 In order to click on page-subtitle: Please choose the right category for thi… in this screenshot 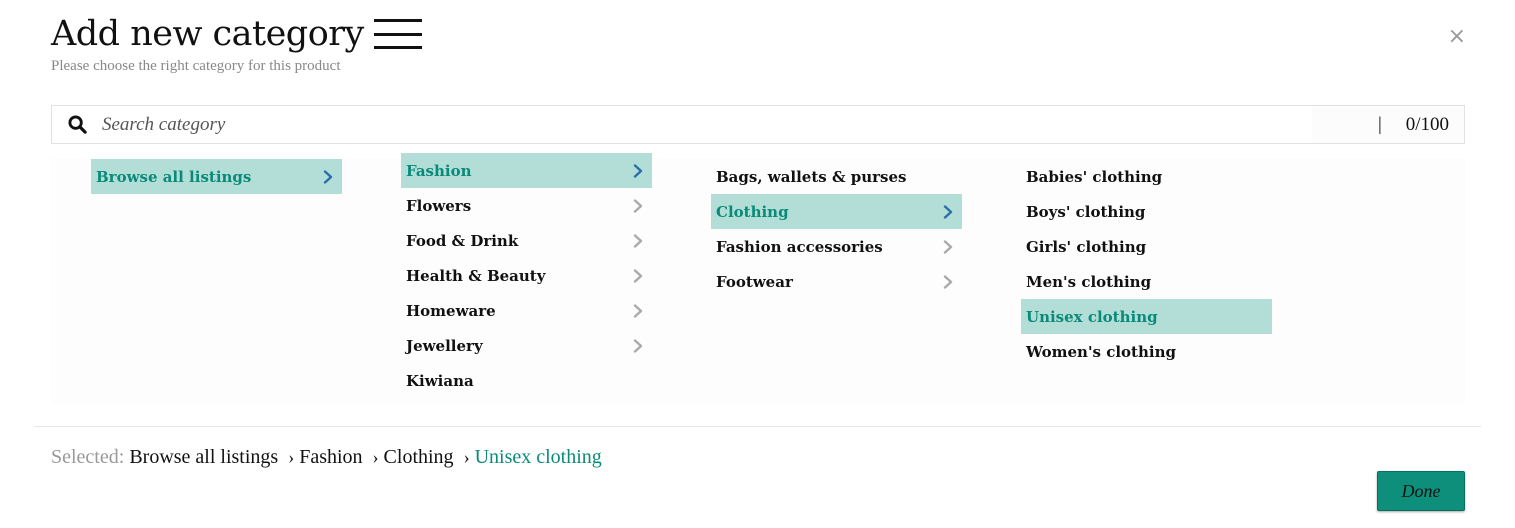, I will do `click(196, 66)`.